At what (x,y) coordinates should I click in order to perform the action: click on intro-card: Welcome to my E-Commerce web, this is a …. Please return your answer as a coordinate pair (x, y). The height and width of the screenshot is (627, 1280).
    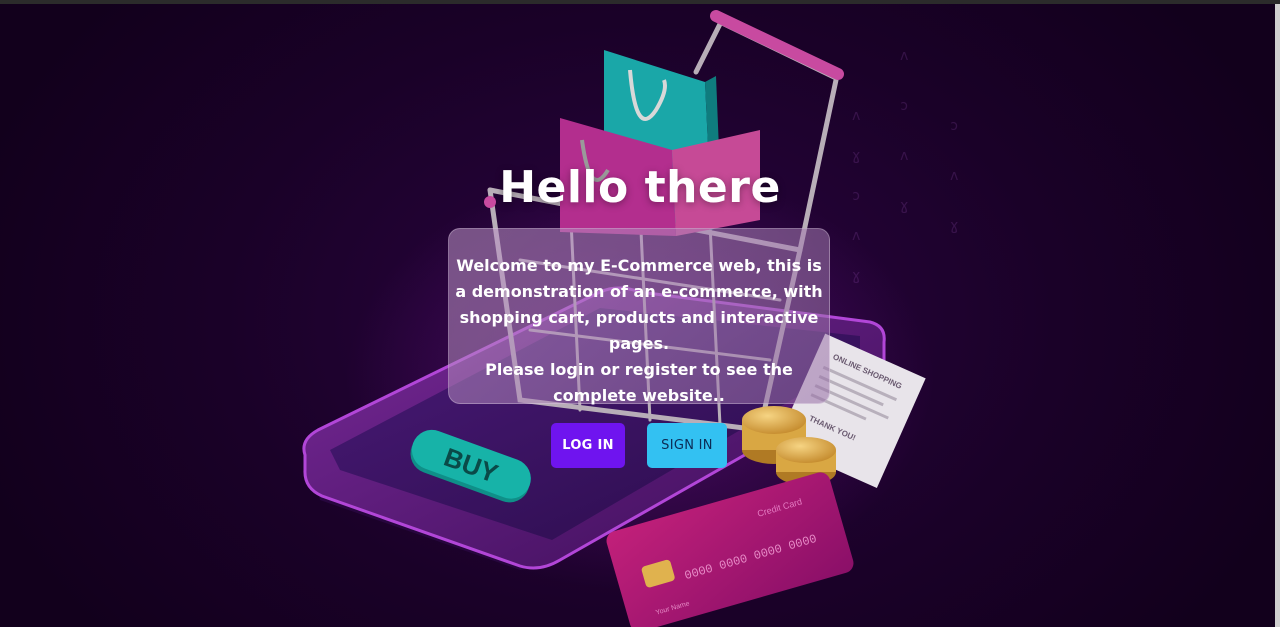
    Looking at the image, I should click on (639, 316).